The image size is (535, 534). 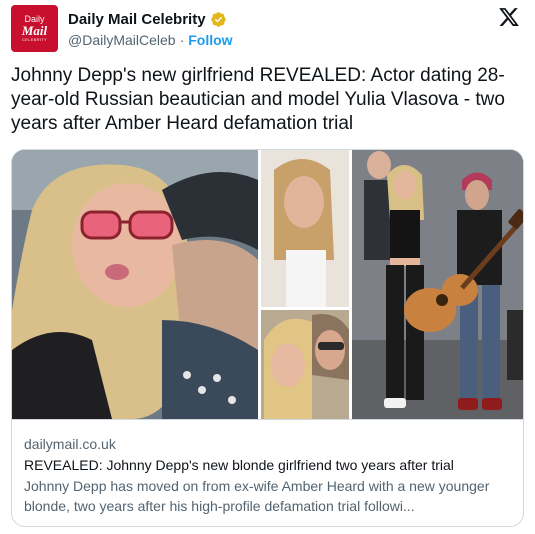 What do you see at coordinates (305, 228) in the screenshot?
I see `photo-top-middle` at bounding box center [305, 228].